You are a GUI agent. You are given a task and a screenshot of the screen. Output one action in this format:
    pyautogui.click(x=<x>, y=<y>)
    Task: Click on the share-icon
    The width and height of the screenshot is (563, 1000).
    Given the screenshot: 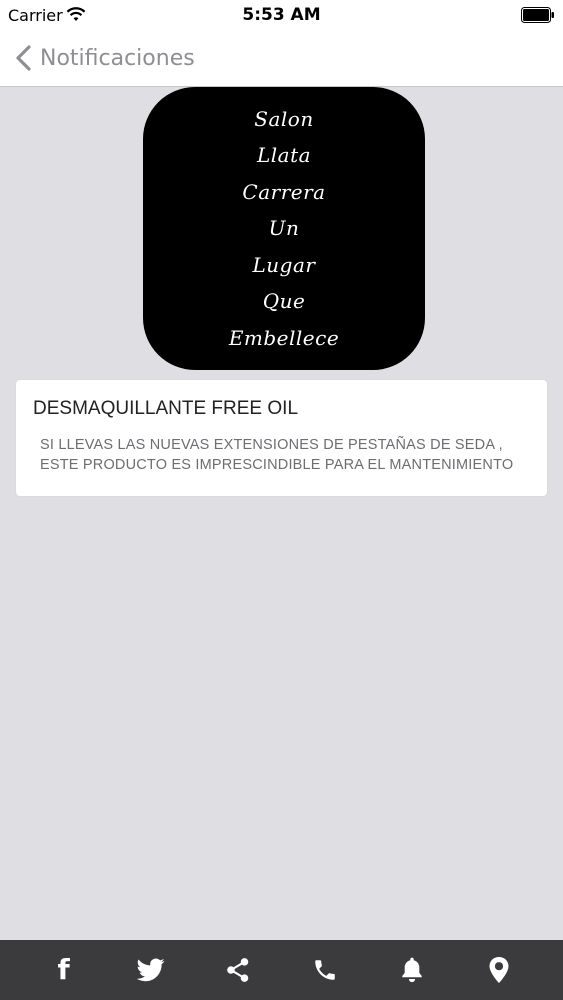 What is the action you would take?
    pyautogui.click(x=238, y=970)
    